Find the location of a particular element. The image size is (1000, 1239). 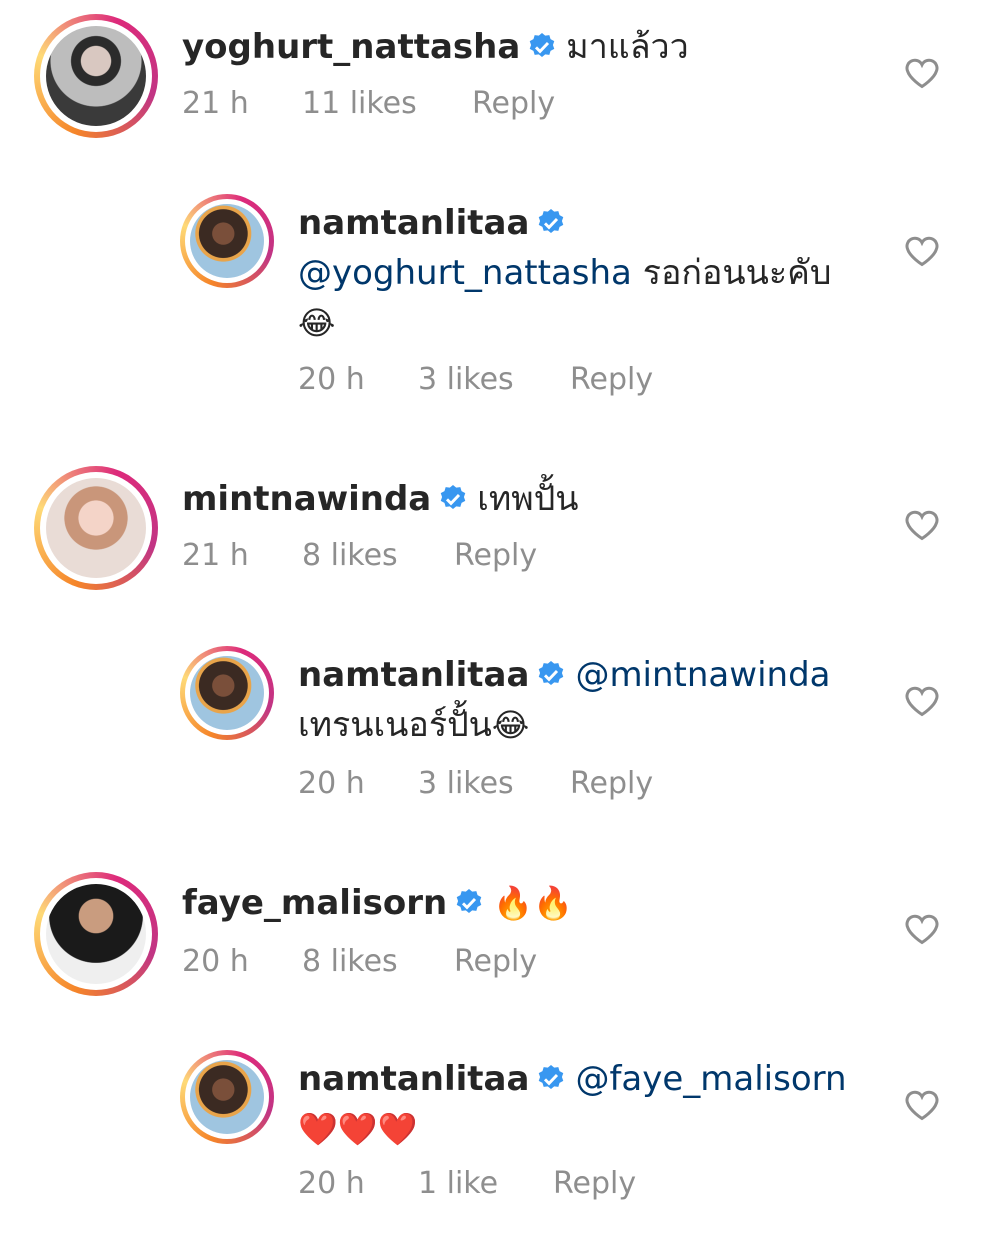

comment-meta: 20 h 8 likes Reply is located at coordinates (359, 961).